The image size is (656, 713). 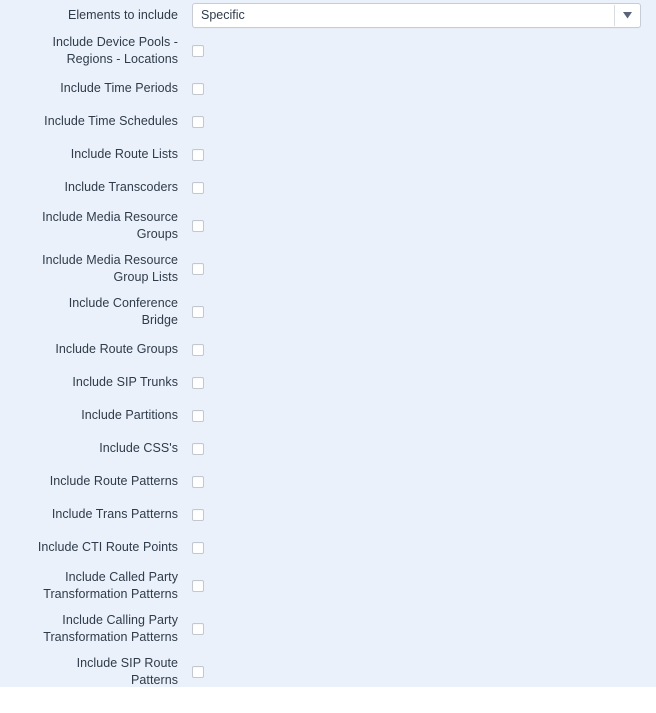 I want to click on include-option-label: Include Route Lists, so click(x=89, y=154).